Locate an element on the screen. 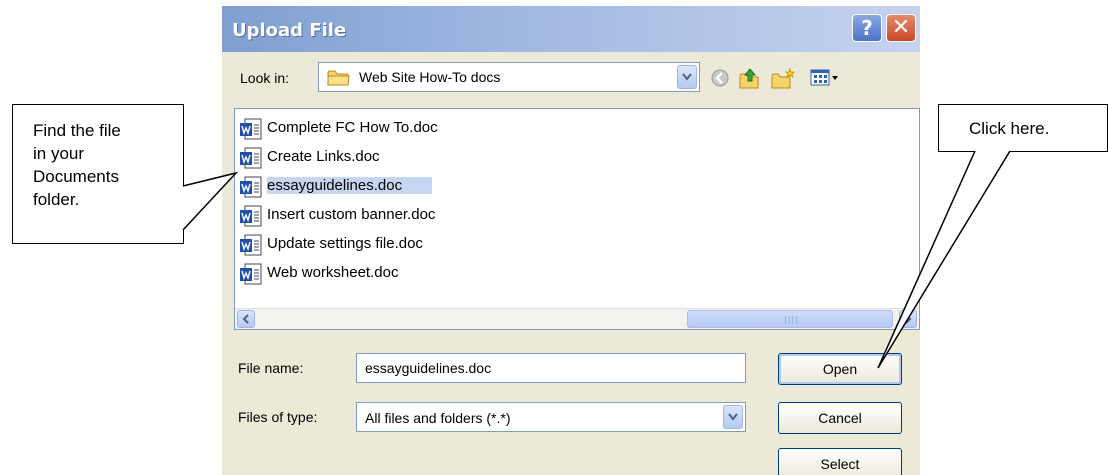 The image size is (1108, 475). right-callout-pointer is located at coordinates (944, 259).